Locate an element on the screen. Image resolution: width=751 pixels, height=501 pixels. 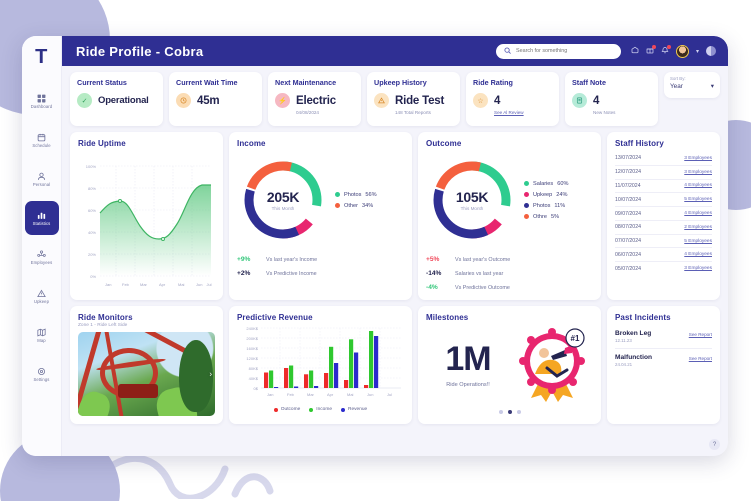
sidebar-item-upkeep: Upkeep is located at coordinates (42, 296).